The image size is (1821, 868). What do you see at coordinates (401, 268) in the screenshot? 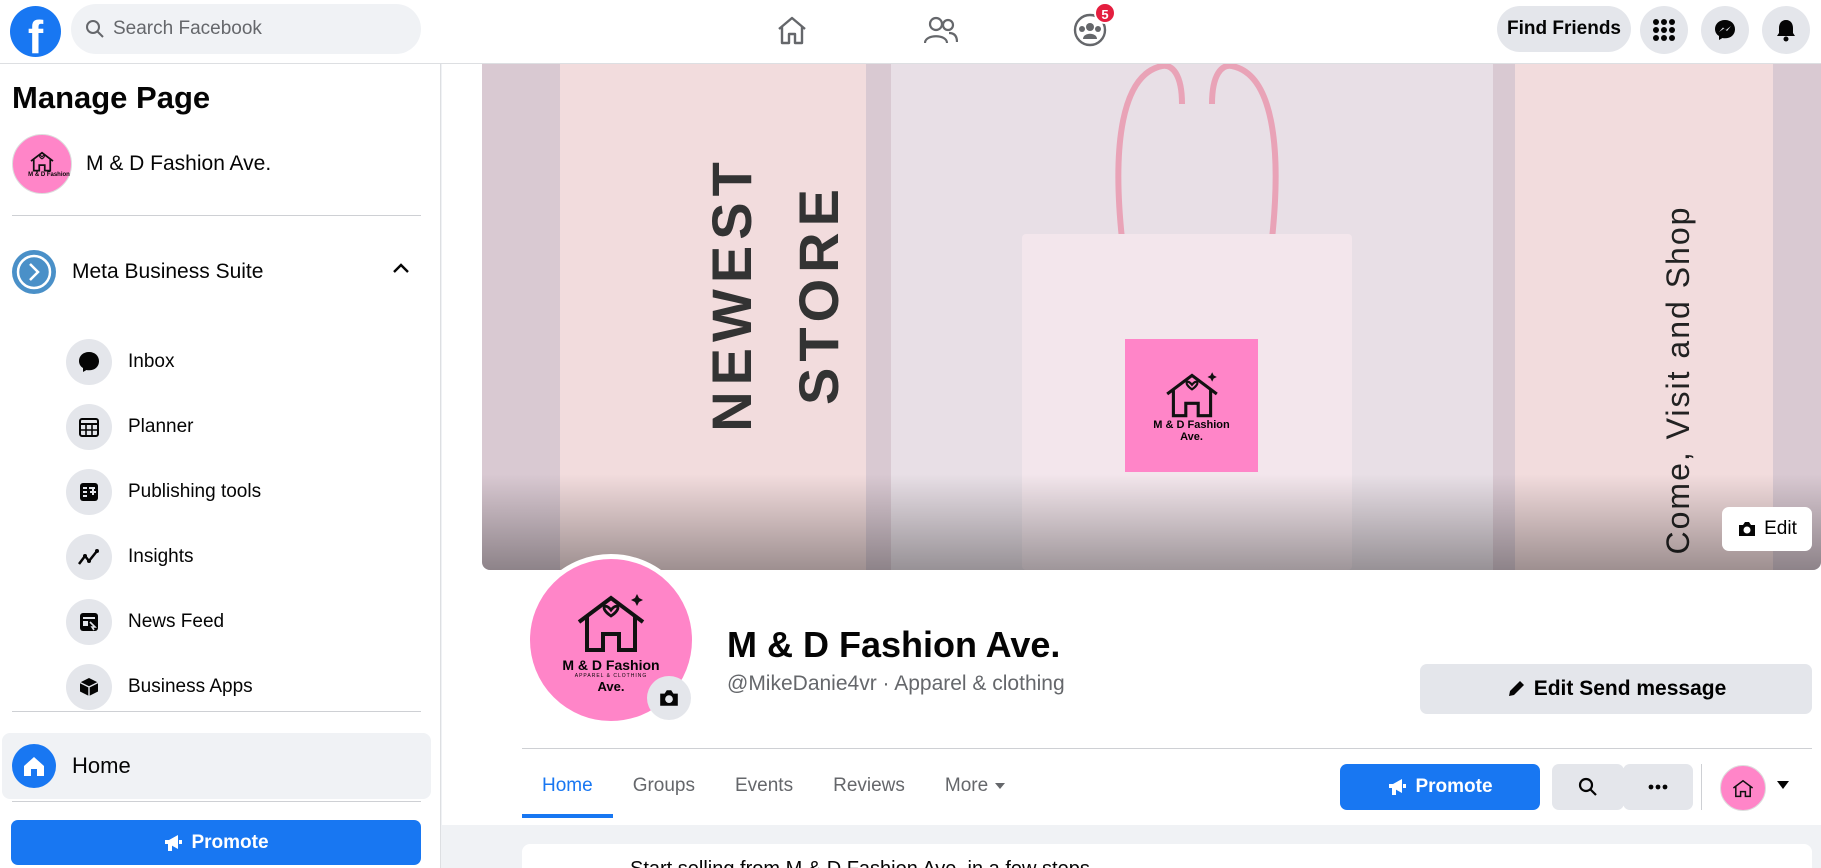
I see `chevron-up-icon` at bounding box center [401, 268].